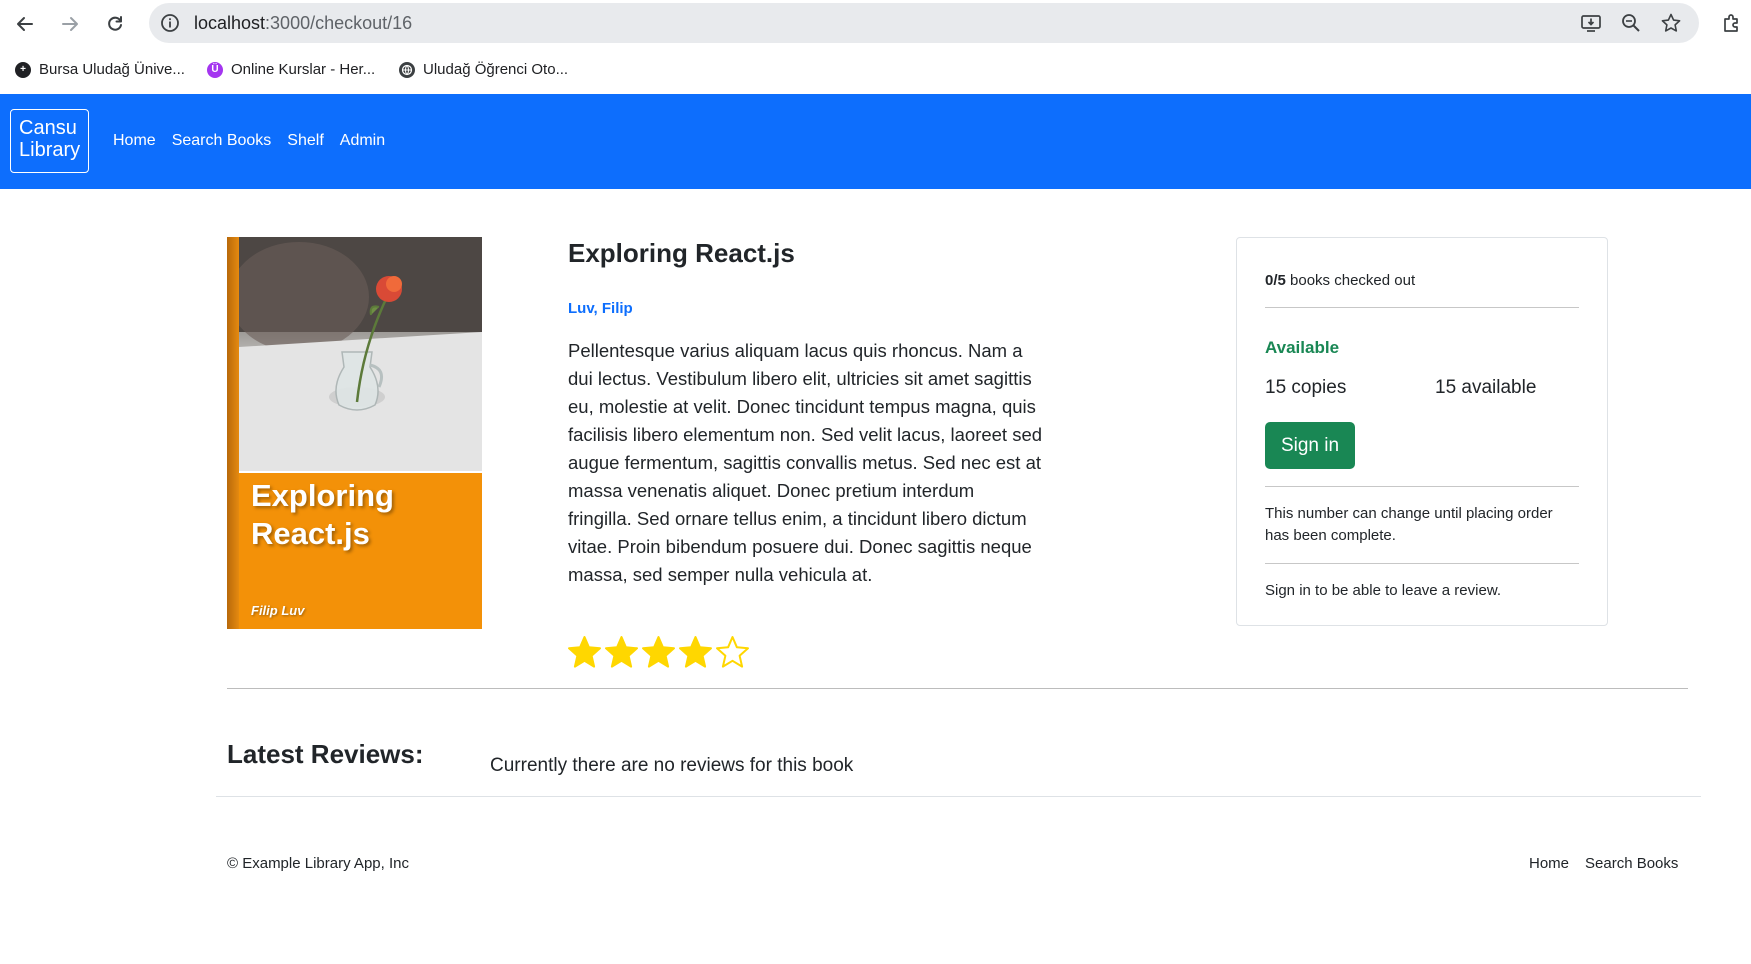  I want to click on book-cover: Exploring React.js Filip Luv, so click(354, 433).